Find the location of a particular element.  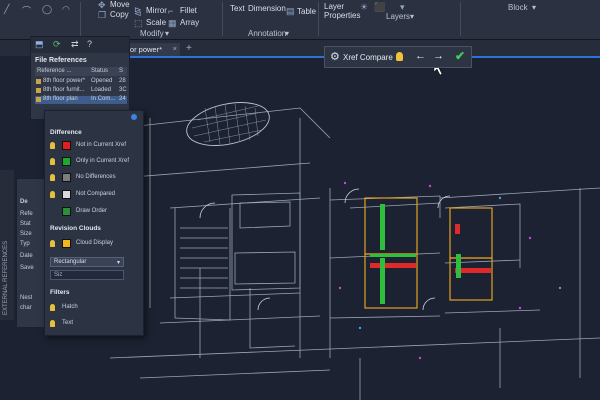

mirror-button: Mirror is located at coordinates (156, 10).